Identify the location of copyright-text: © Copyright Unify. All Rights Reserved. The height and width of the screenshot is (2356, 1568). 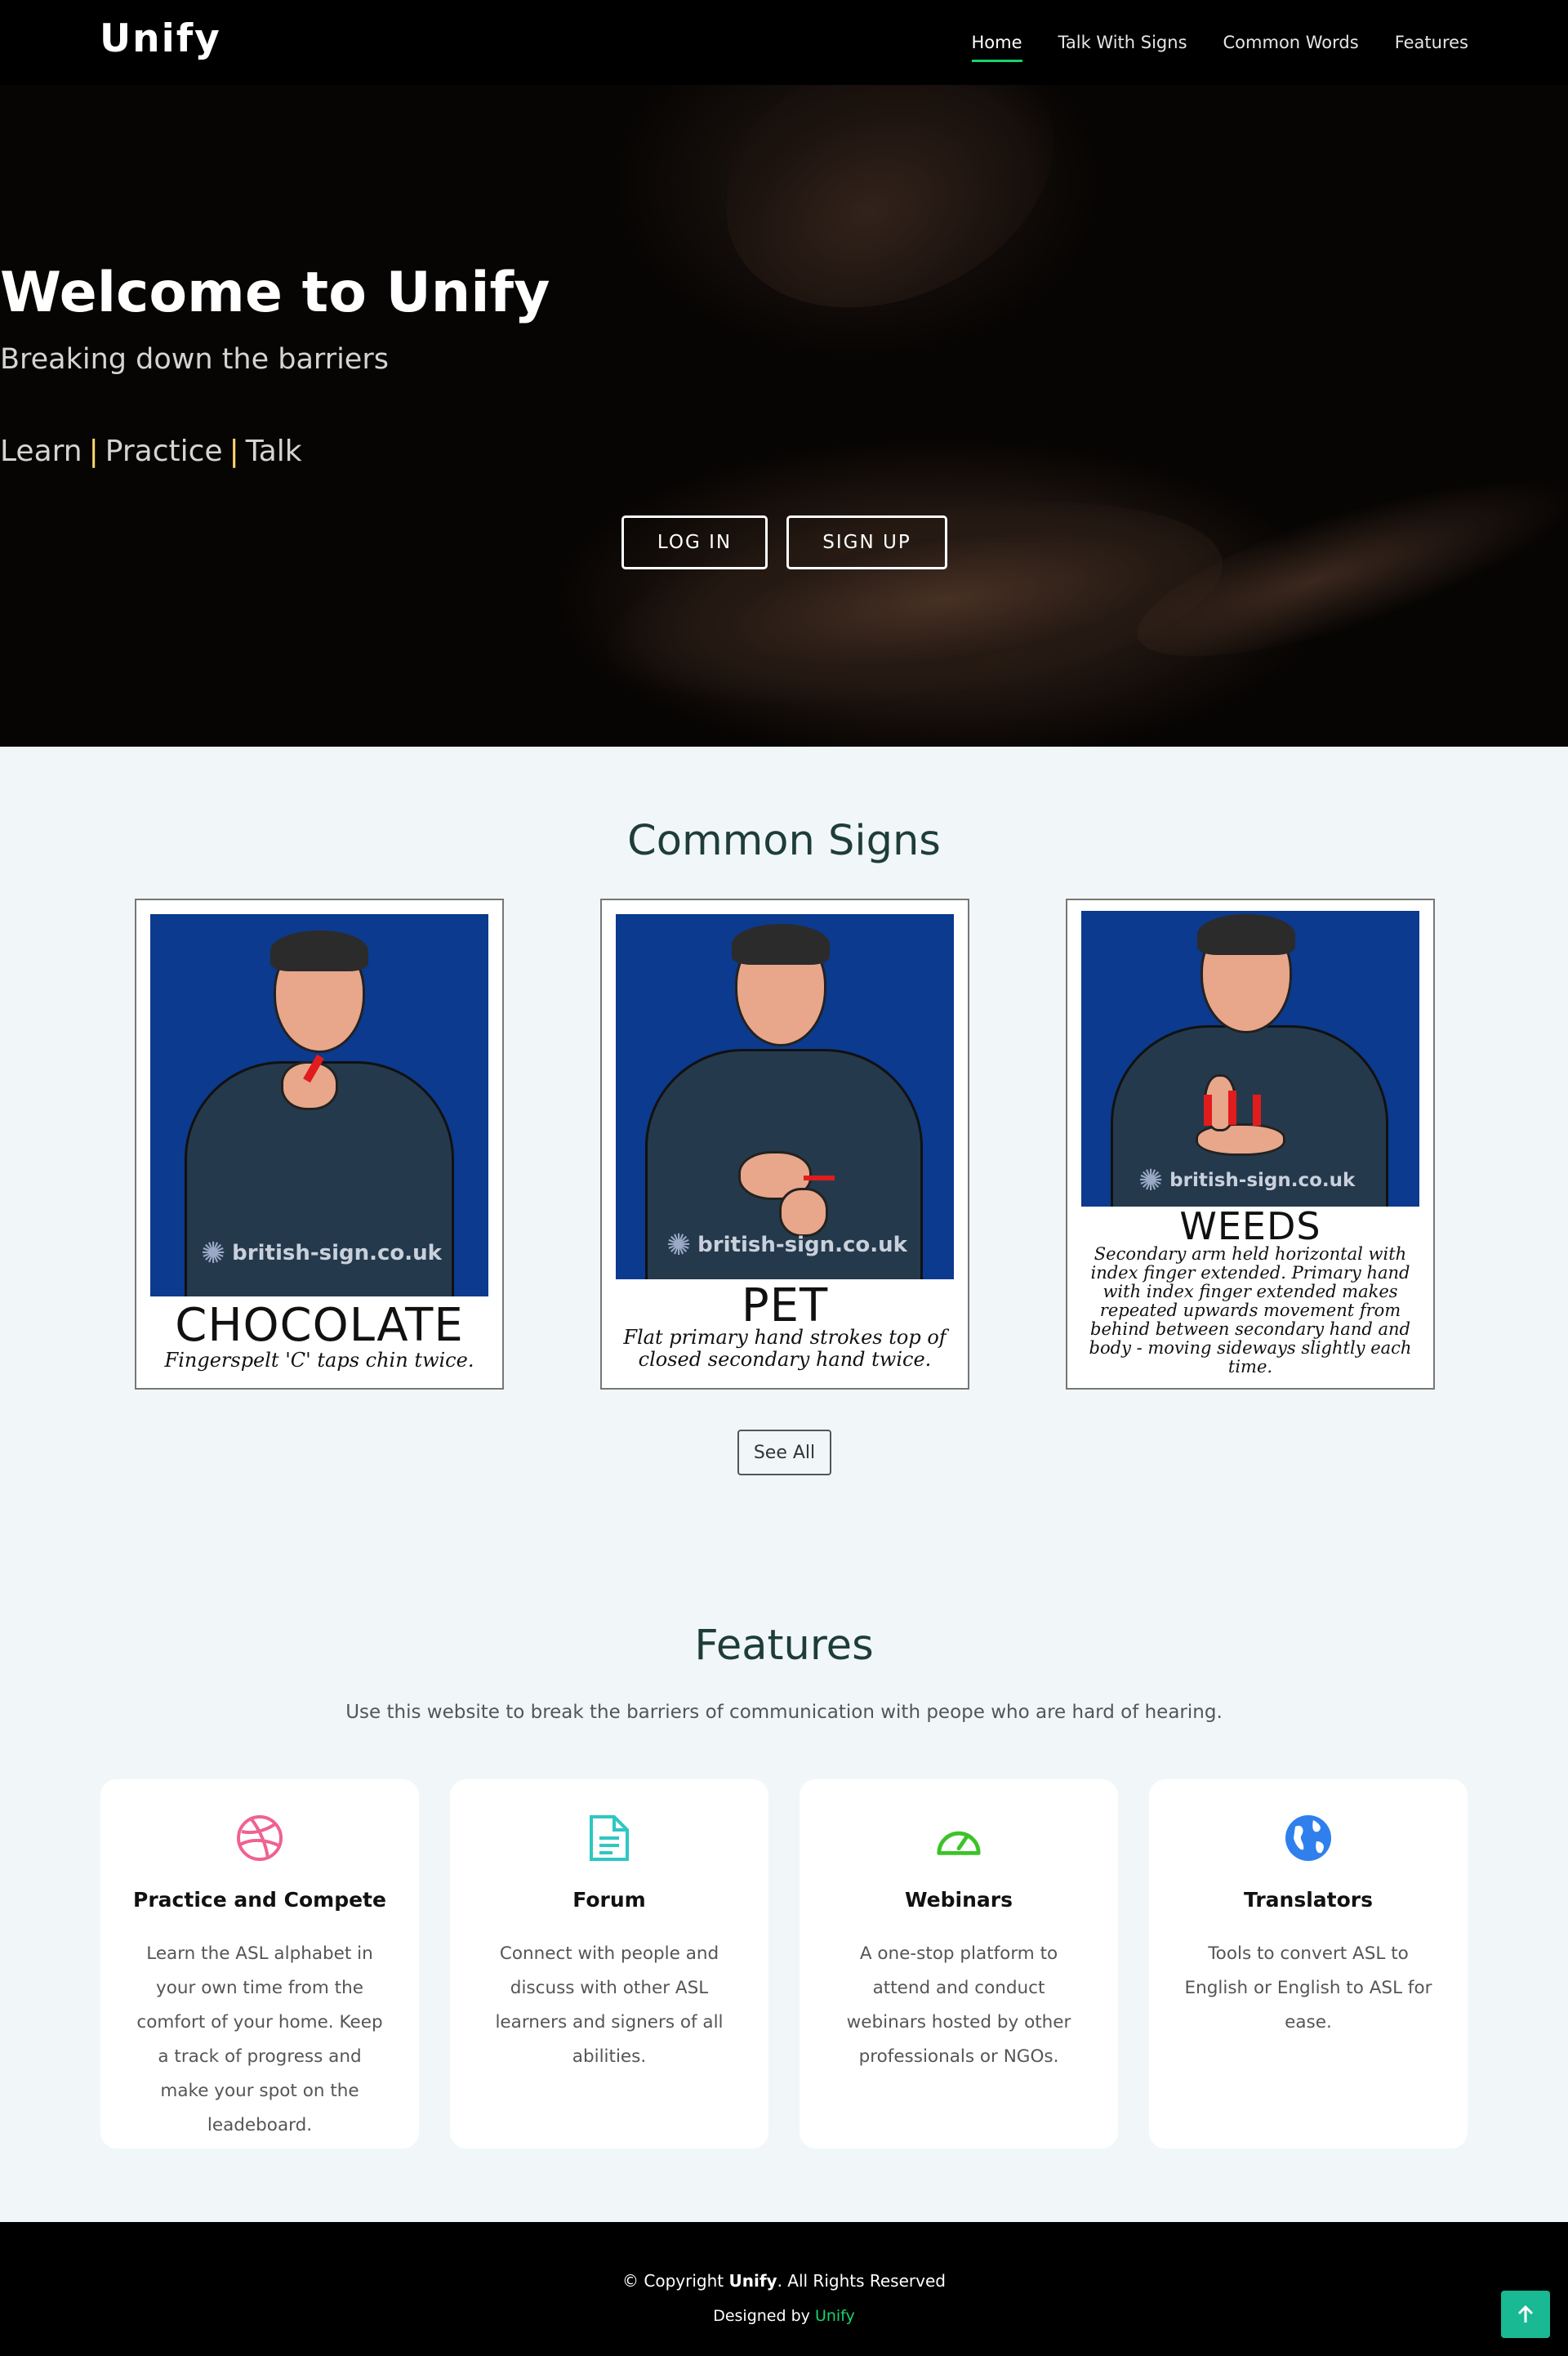
(784, 2281).